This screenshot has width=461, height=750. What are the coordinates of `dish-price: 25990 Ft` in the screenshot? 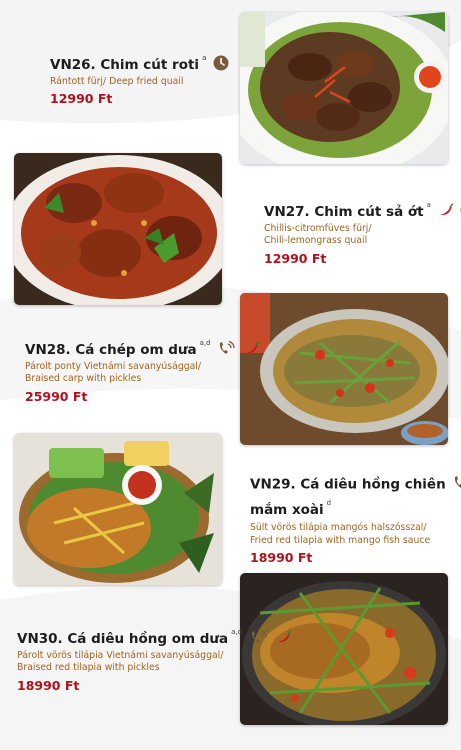 It's located at (56, 396).